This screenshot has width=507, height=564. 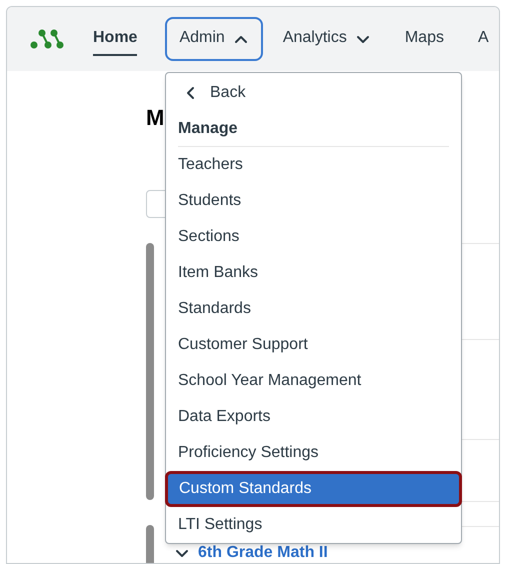 I want to click on page-heading: M, so click(x=155, y=116).